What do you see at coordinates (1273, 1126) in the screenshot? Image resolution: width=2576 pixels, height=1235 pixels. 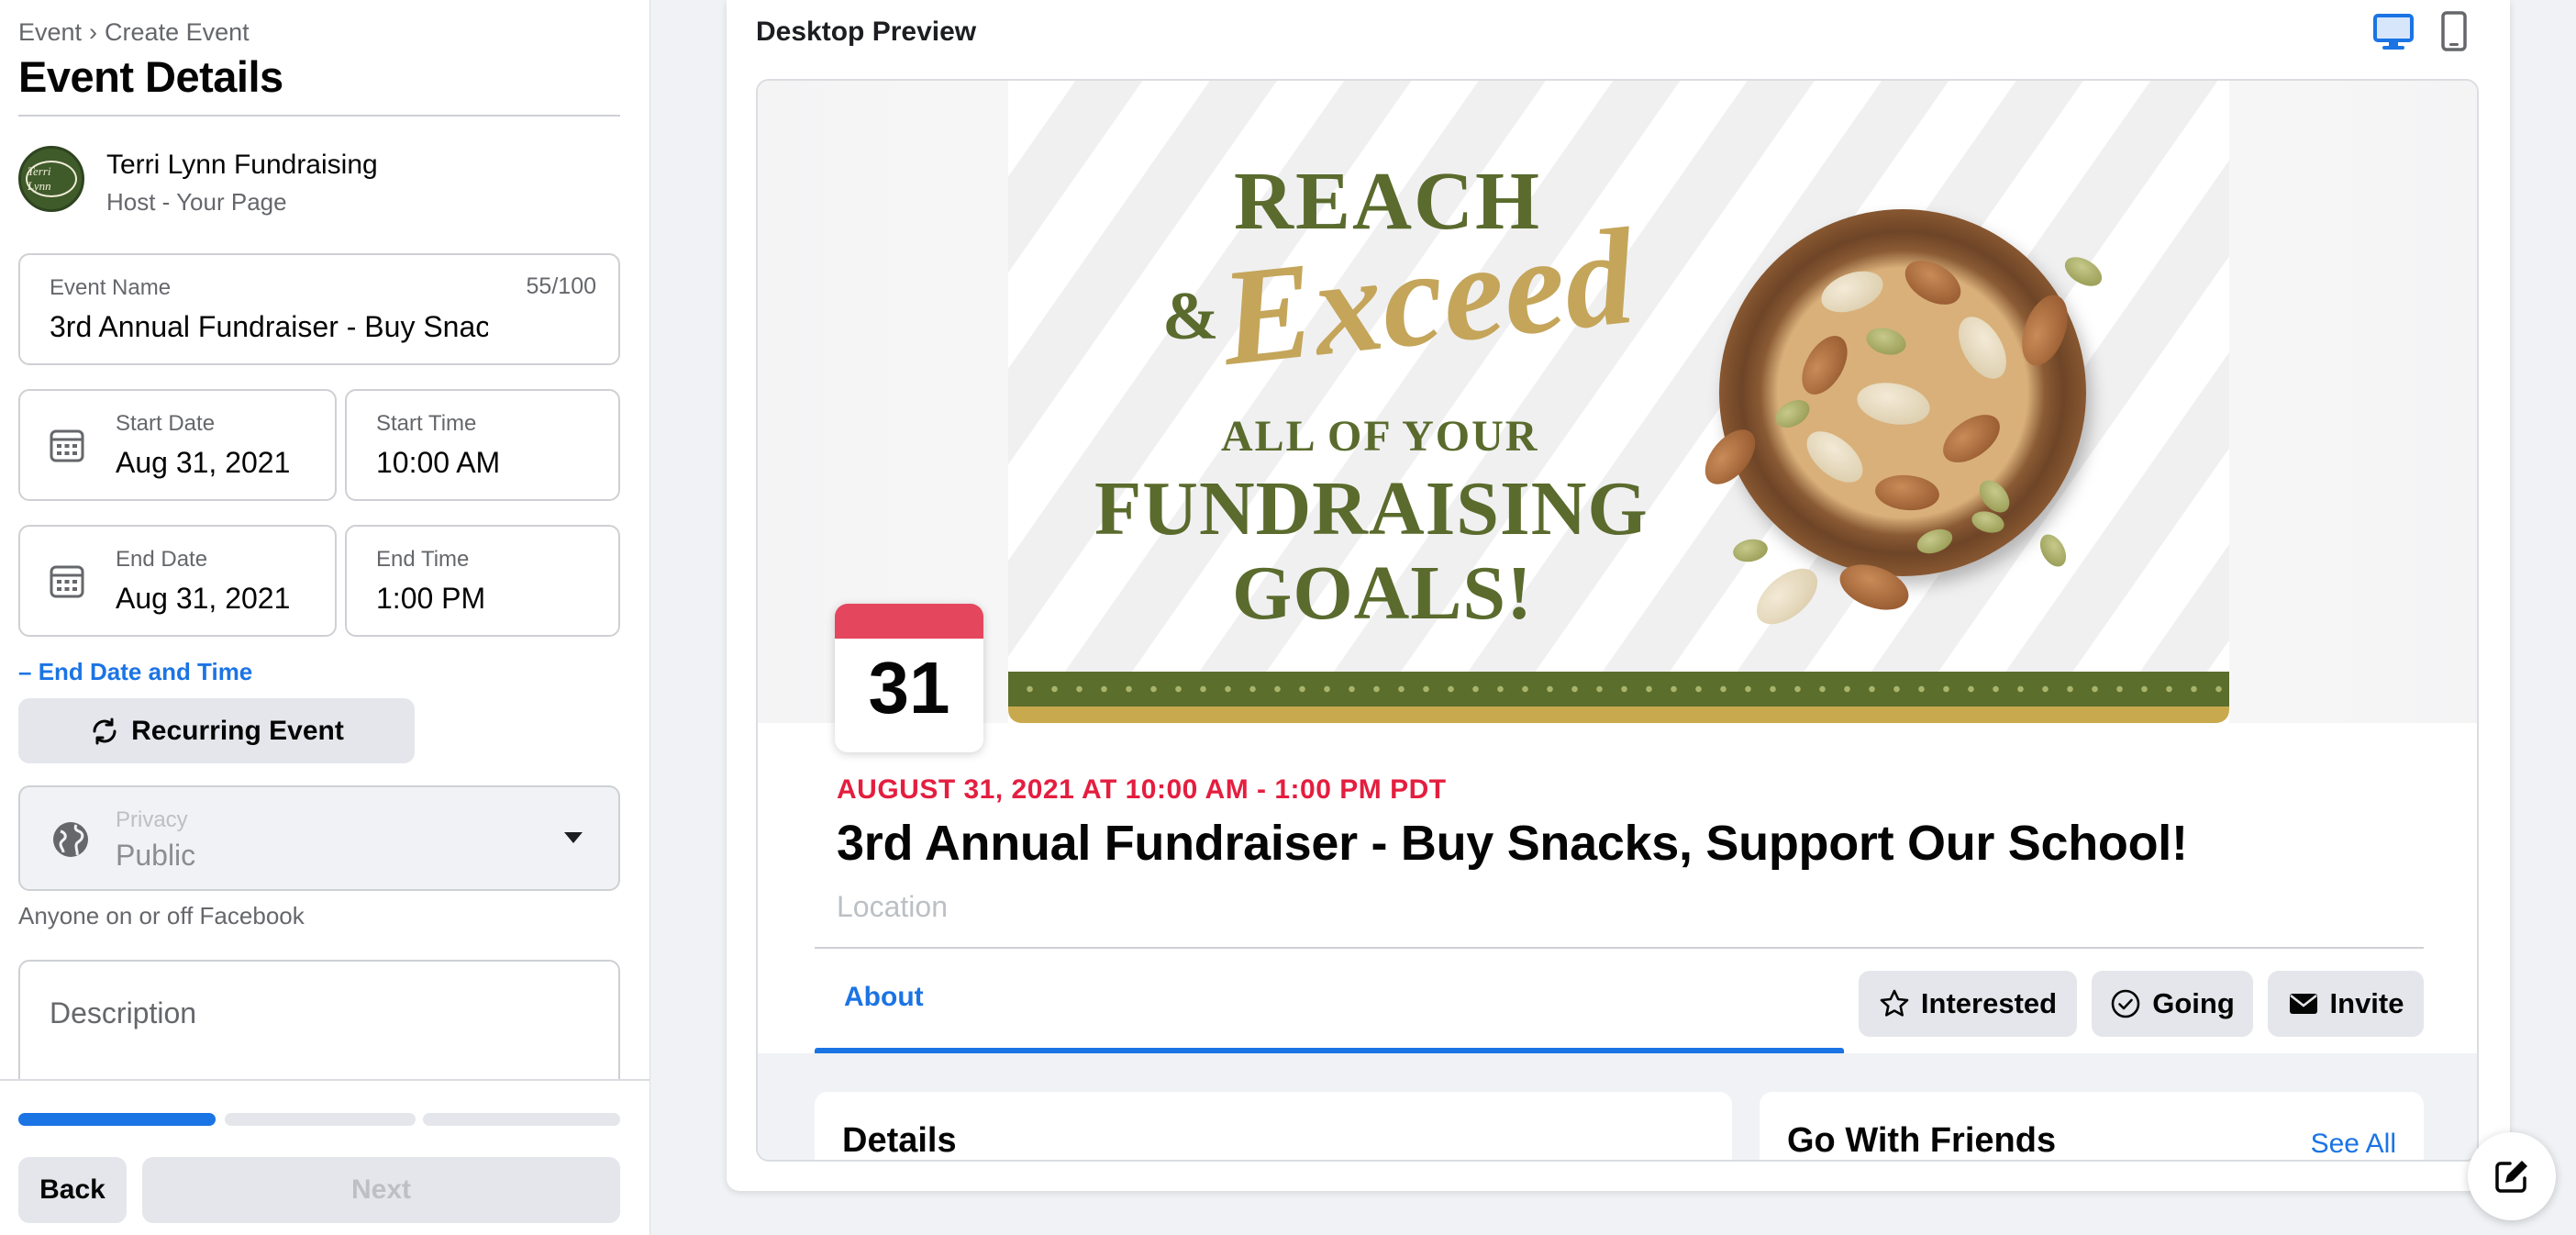 I see `details-card: Details` at bounding box center [1273, 1126].